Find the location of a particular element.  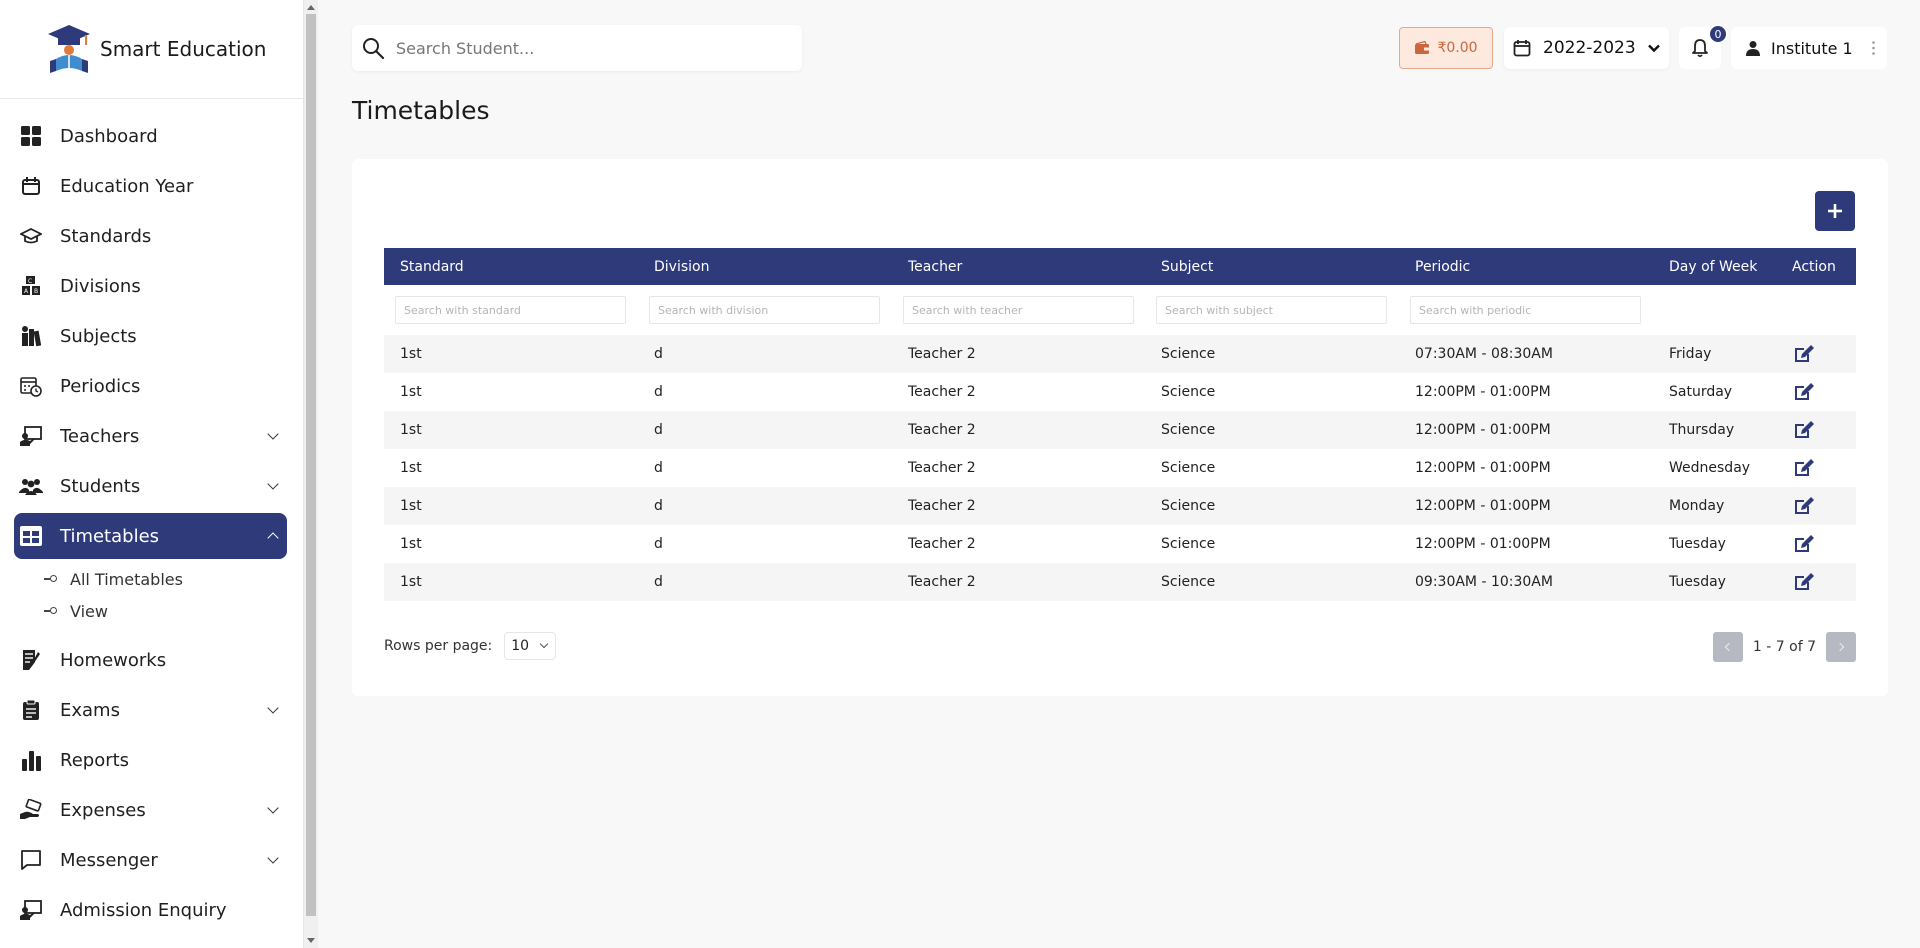

scrollbar-thumb is located at coordinates (311, 465).